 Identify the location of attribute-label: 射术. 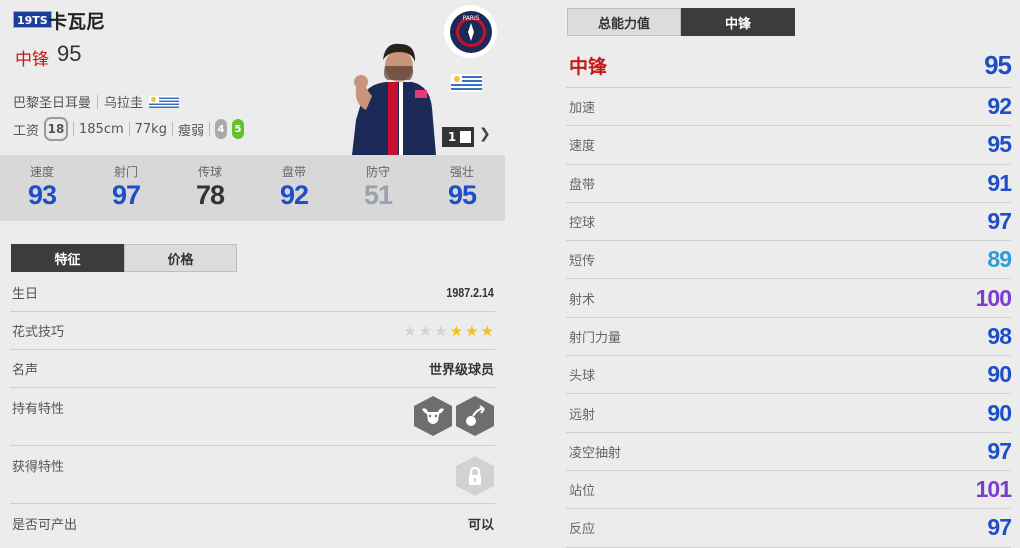
(582, 300).